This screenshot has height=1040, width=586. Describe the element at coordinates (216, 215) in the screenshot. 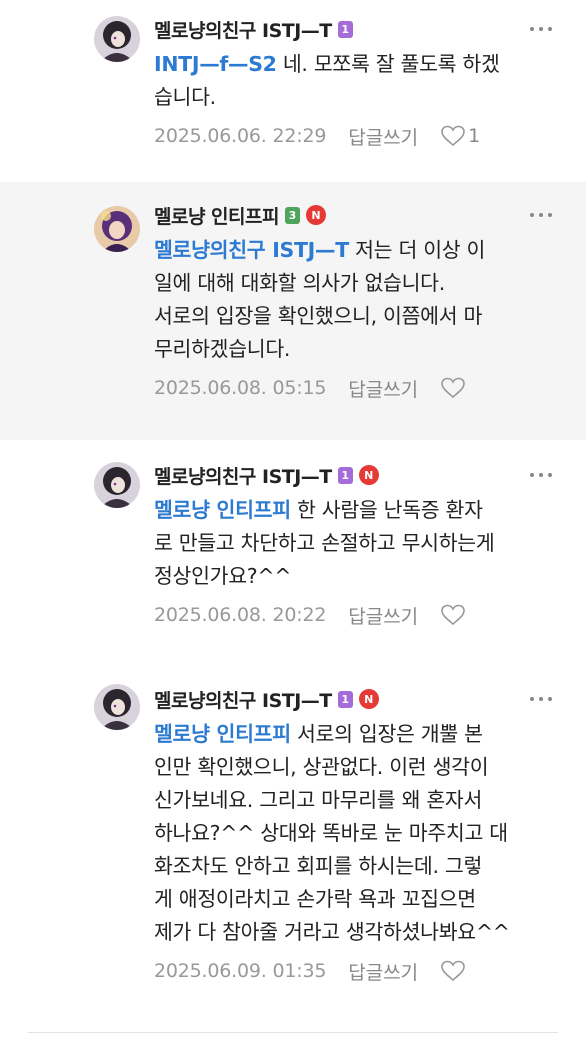

I see `author-name: 멜로냥 인티프피` at that location.